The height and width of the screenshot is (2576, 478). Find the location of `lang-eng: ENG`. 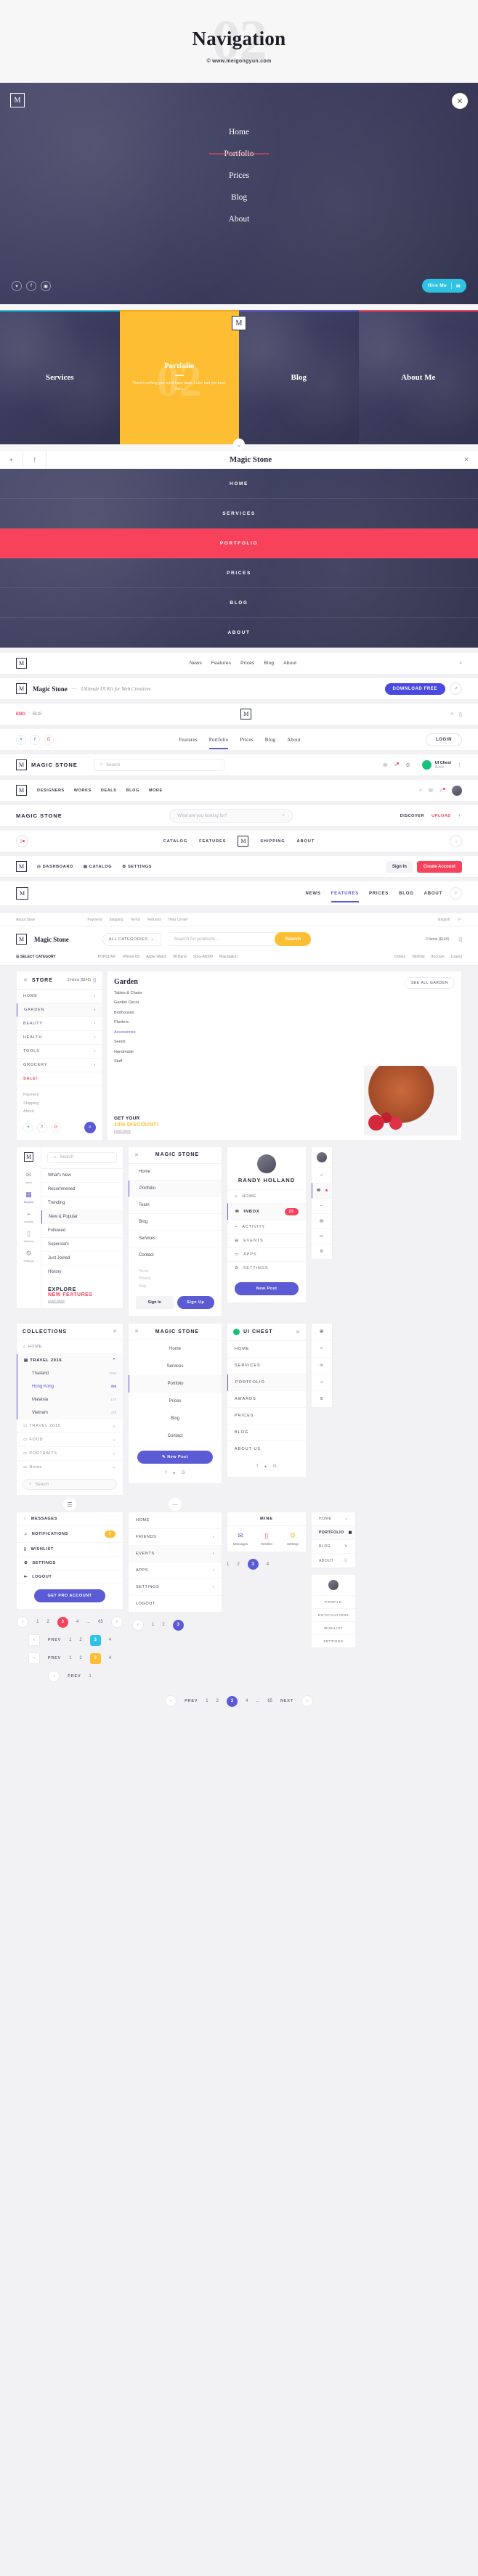

lang-eng: ENG is located at coordinates (20, 714).